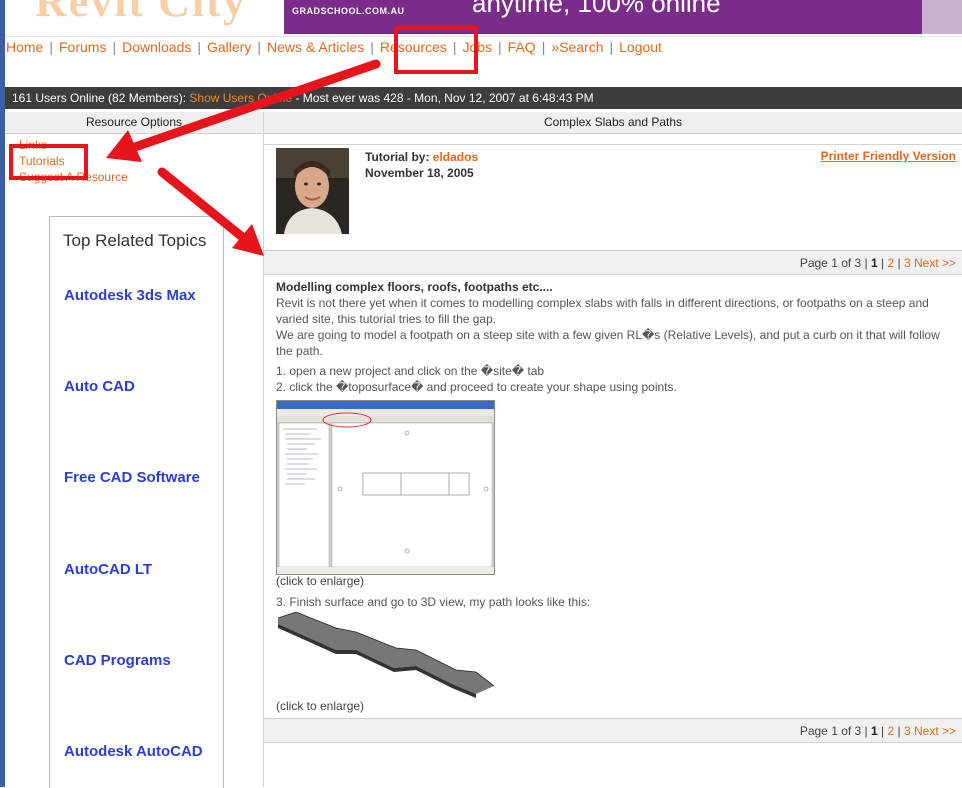  I want to click on resource-link-suggest: Suggest A Resource, so click(73, 177).